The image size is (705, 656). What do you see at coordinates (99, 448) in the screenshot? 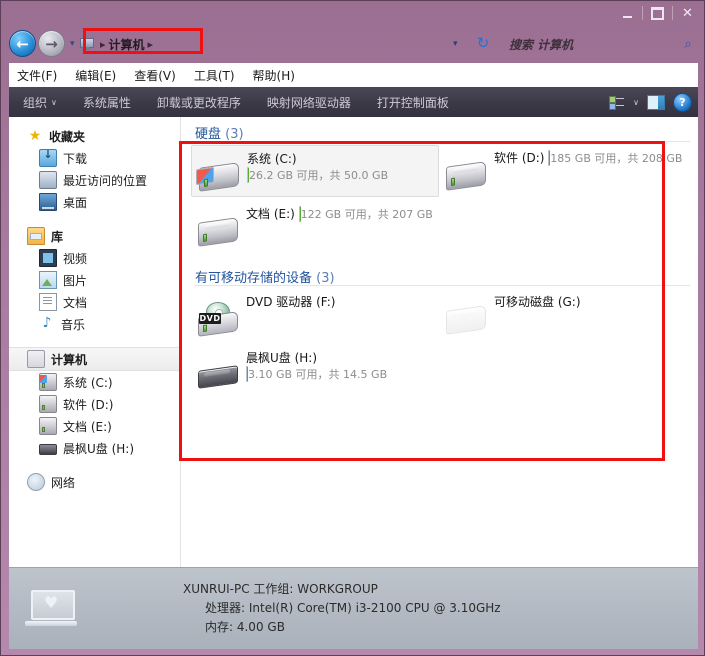
I see `sidebar-item-drive-h-label: 晨枫U盘 (H:)` at bounding box center [99, 448].